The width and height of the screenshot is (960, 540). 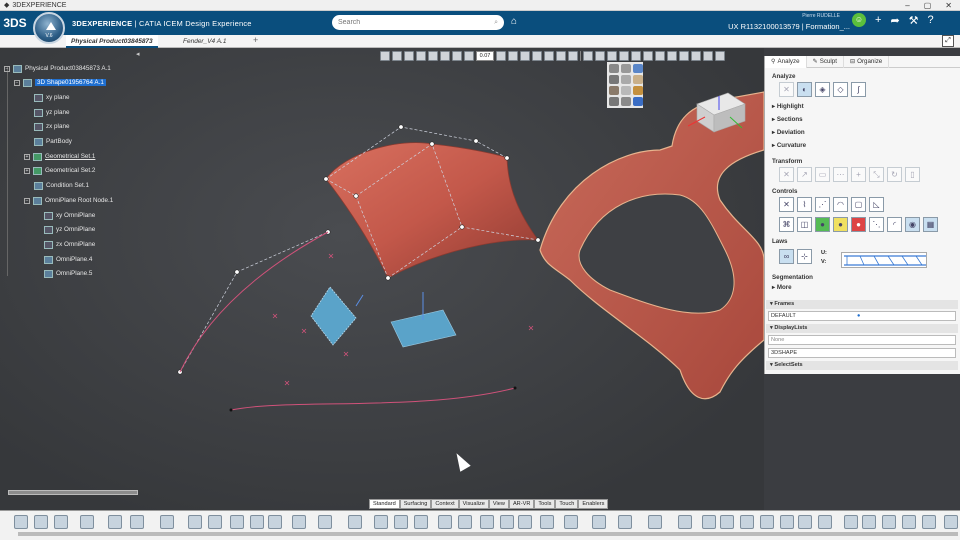 I want to click on controls-tool-icon: ▦, so click(x=930, y=224).